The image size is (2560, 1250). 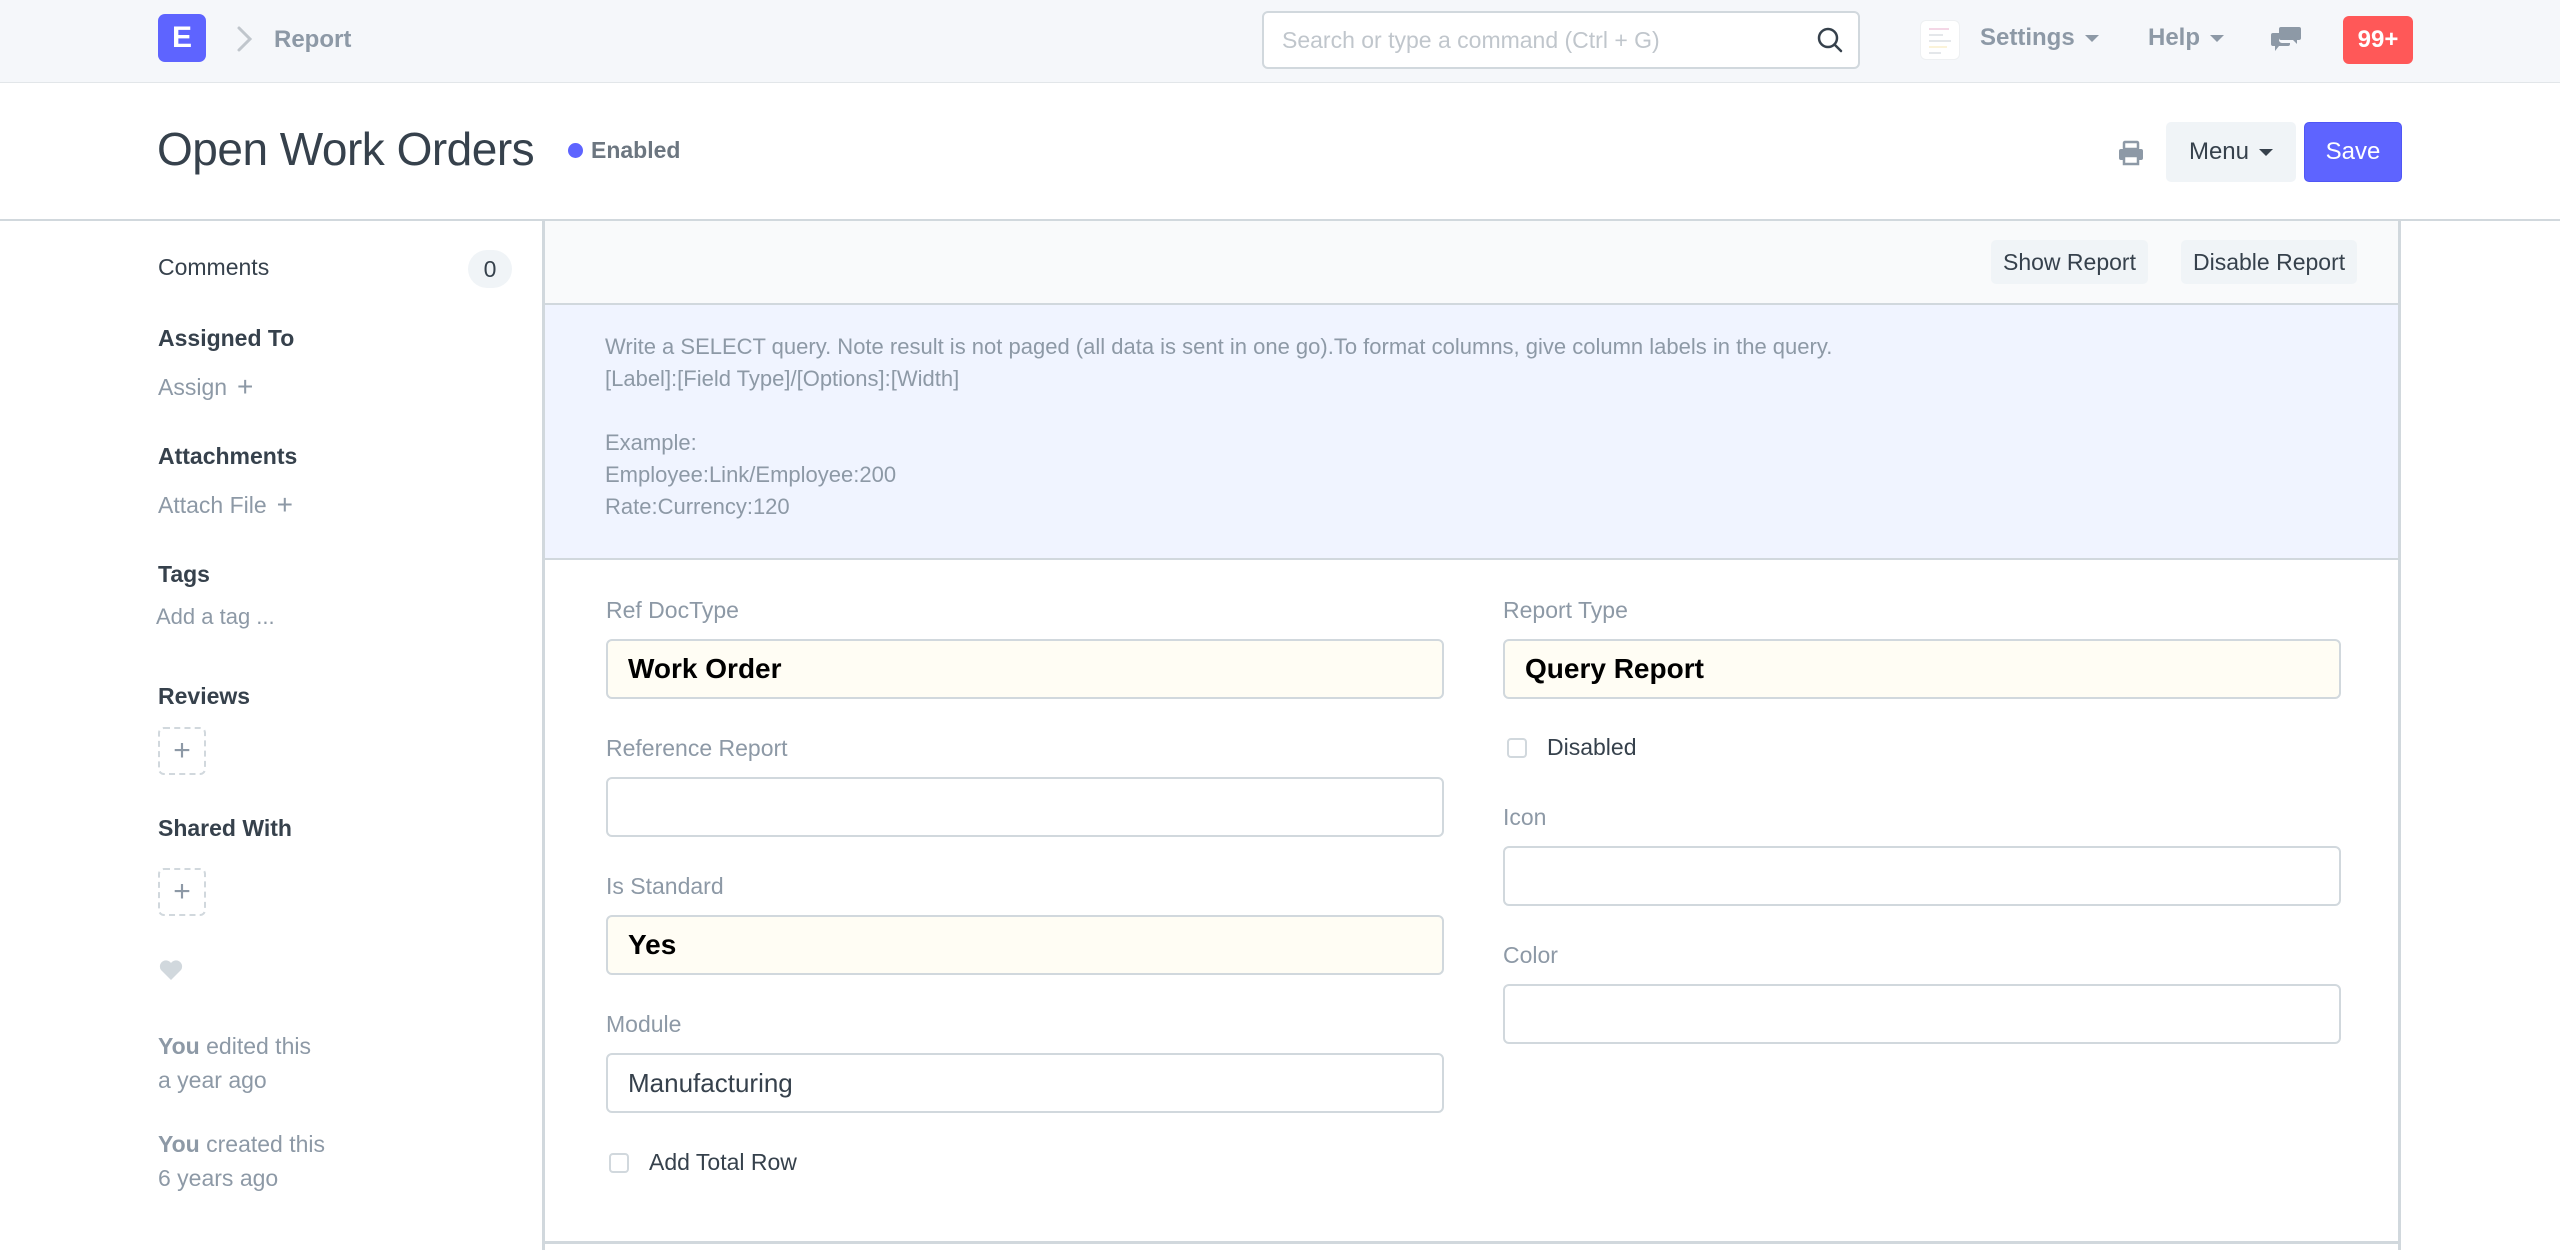 I want to click on activity-item: You edited this a year ago, so click(x=234, y=1063).